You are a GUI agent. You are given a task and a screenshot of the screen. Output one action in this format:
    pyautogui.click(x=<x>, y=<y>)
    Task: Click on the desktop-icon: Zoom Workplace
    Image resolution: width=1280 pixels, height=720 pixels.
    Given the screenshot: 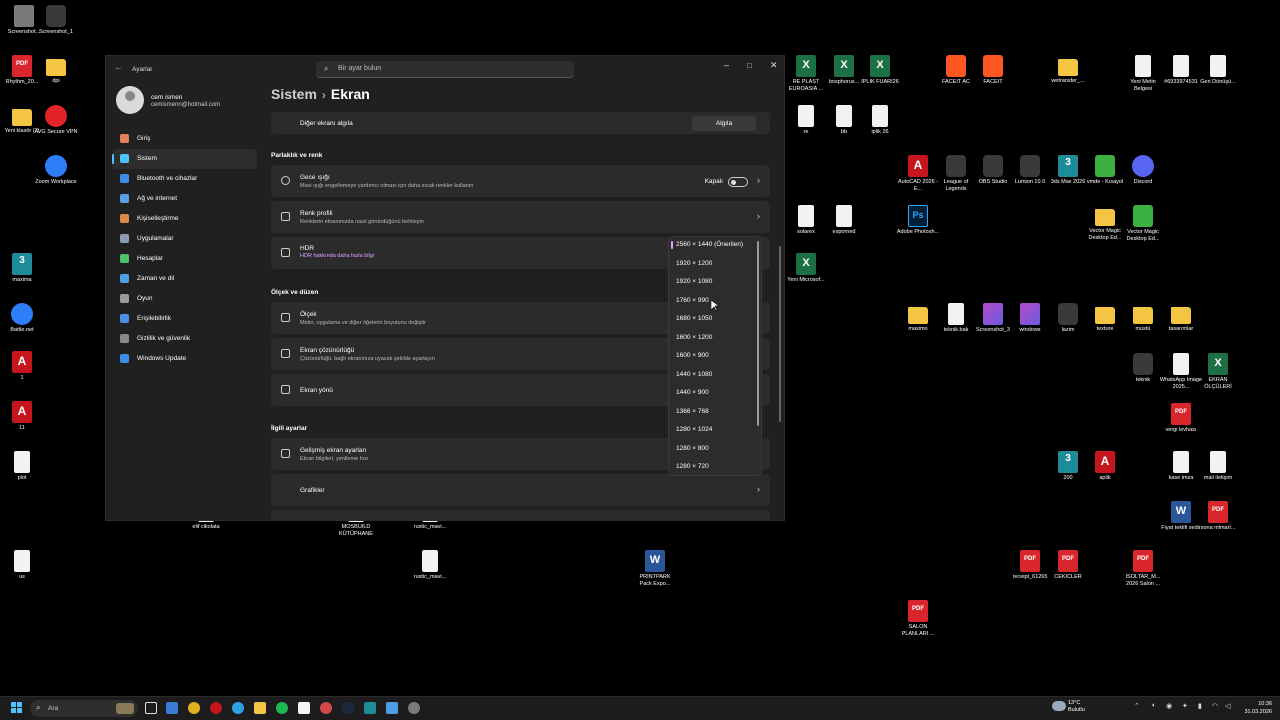 What is the action you would take?
    pyautogui.click(x=56, y=170)
    